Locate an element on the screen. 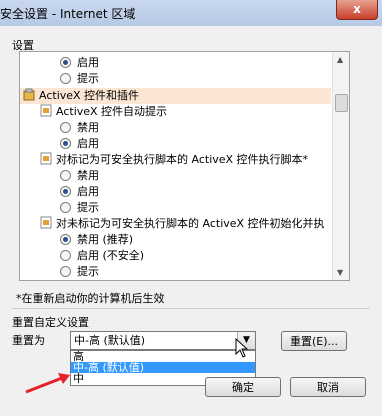 The height and width of the screenshot is (416, 382). radio-label: 禁用 (推荐) is located at coordinates (105, 239).